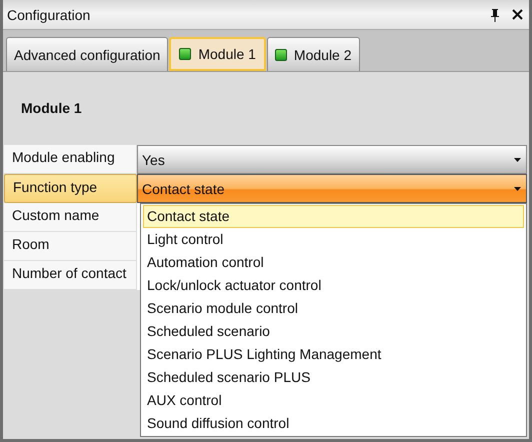 The width and height of the screenshot is (532, 442). I want to click on property-label: Module enabling, so click(70, 159).